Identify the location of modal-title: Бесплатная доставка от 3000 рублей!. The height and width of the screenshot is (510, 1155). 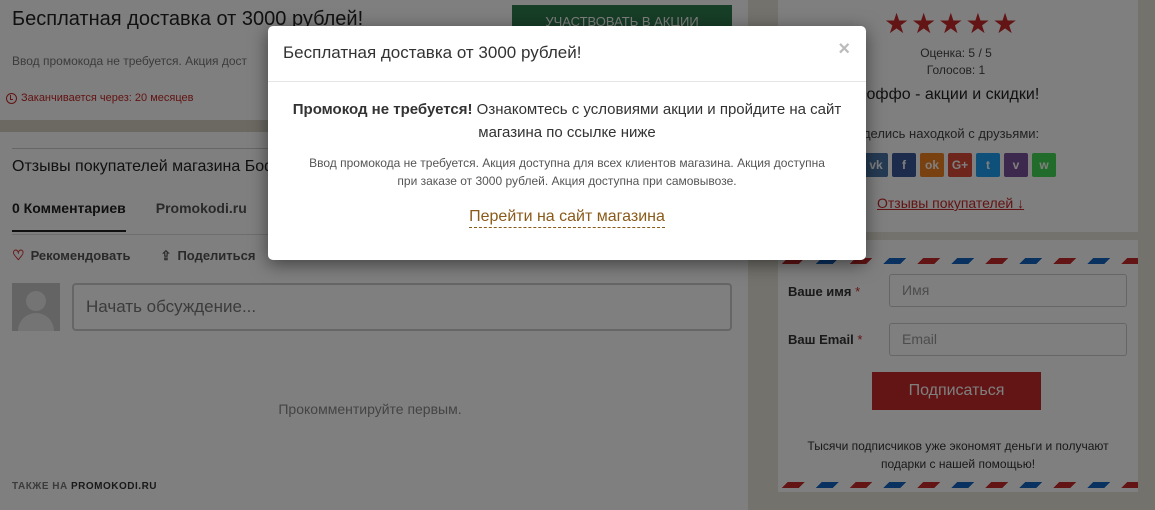
(432, 52).